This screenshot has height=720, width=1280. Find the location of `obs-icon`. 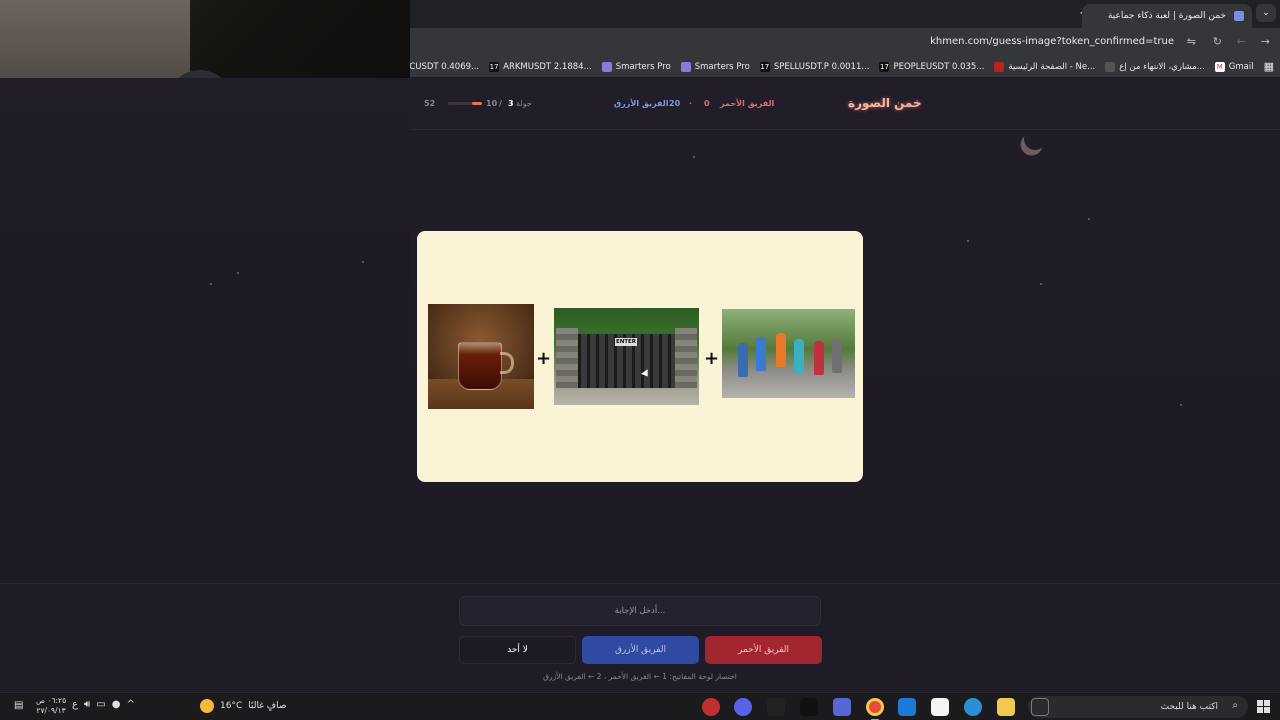

obs-icon is located at coordinates (711, 707).